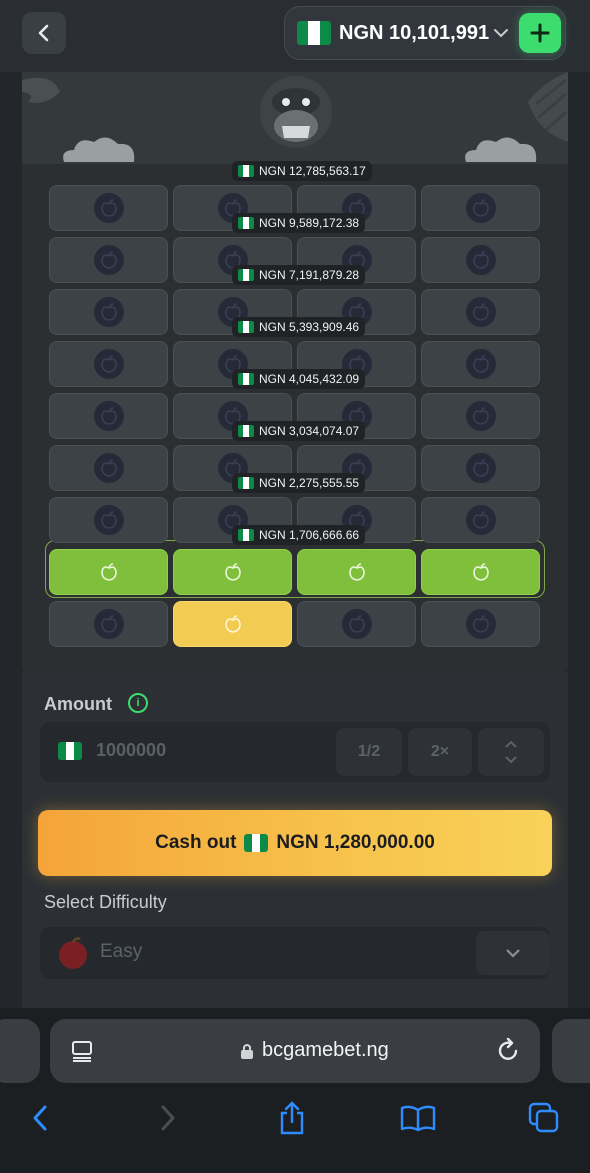 This screenshot has width=590, height=1173. I want to click on payout-value: NGN 7,191,879.28, so click(309, 275).